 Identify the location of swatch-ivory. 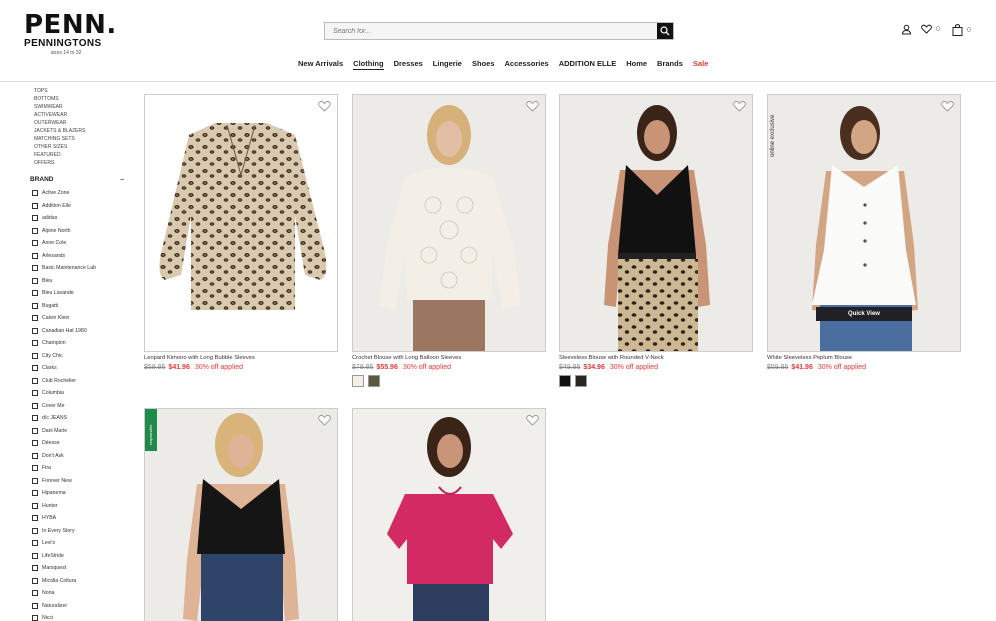
(358, 381).